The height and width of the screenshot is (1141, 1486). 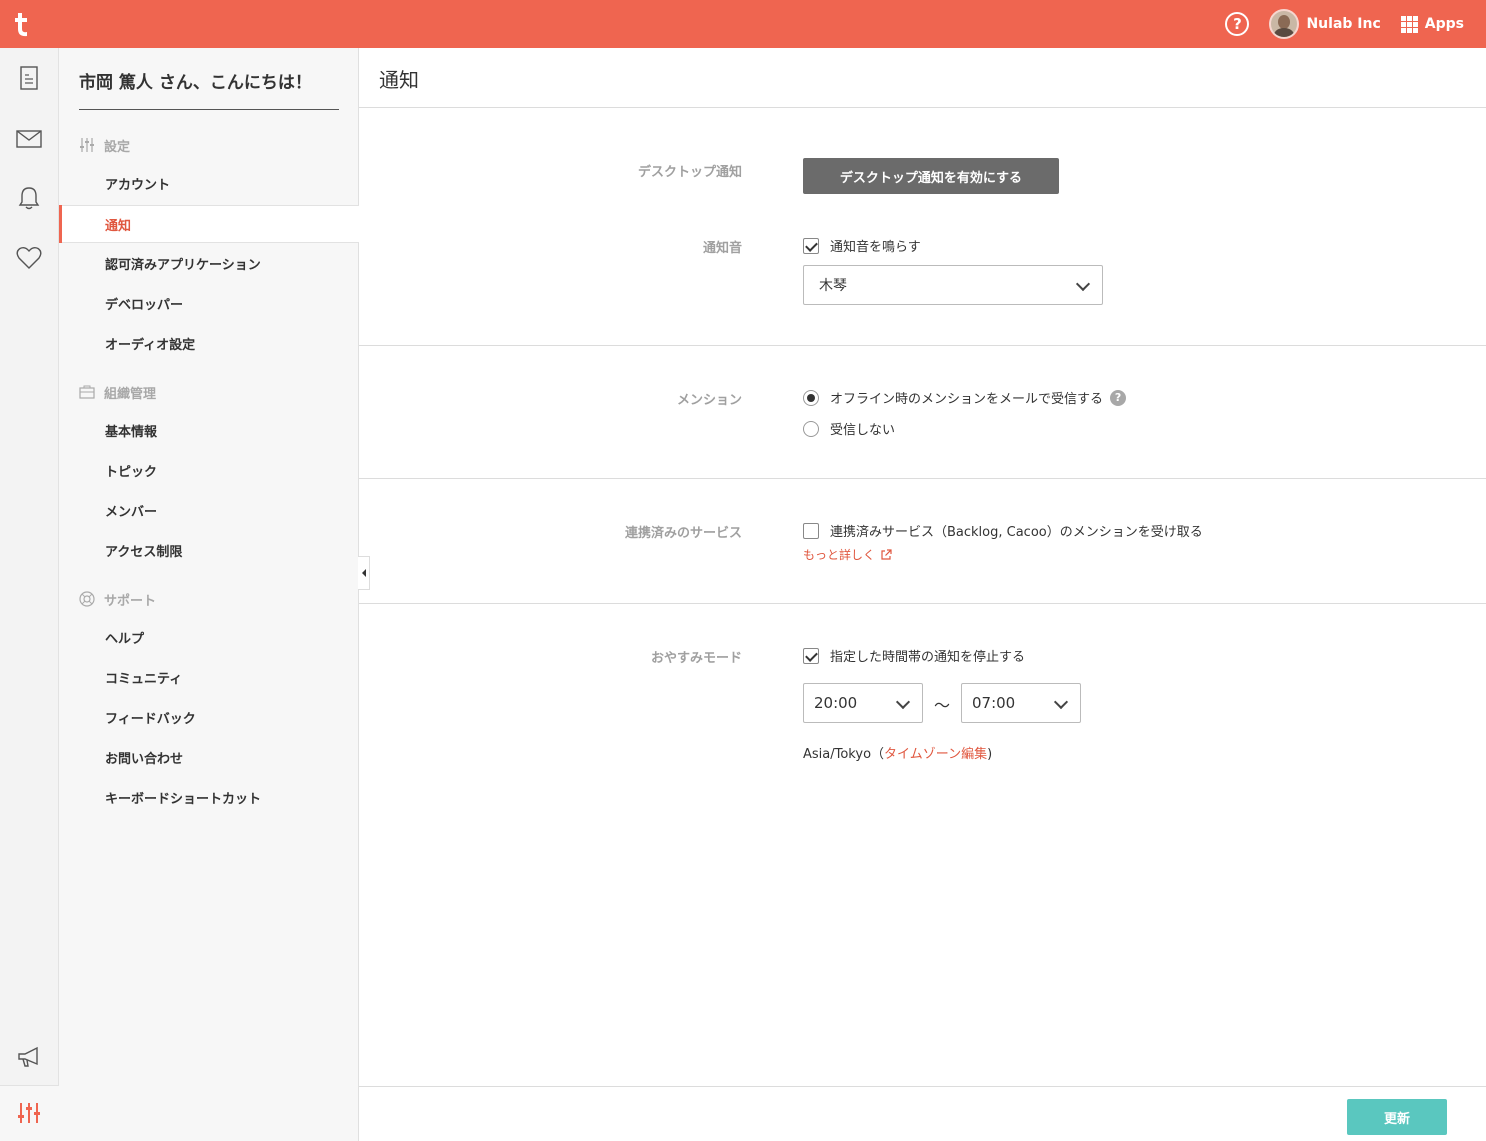 What do you see at coordinates (209, 757) in the screenshot?
I see `sidebar-item-contact: お問い合わせ` at bounding box center [209, 757].